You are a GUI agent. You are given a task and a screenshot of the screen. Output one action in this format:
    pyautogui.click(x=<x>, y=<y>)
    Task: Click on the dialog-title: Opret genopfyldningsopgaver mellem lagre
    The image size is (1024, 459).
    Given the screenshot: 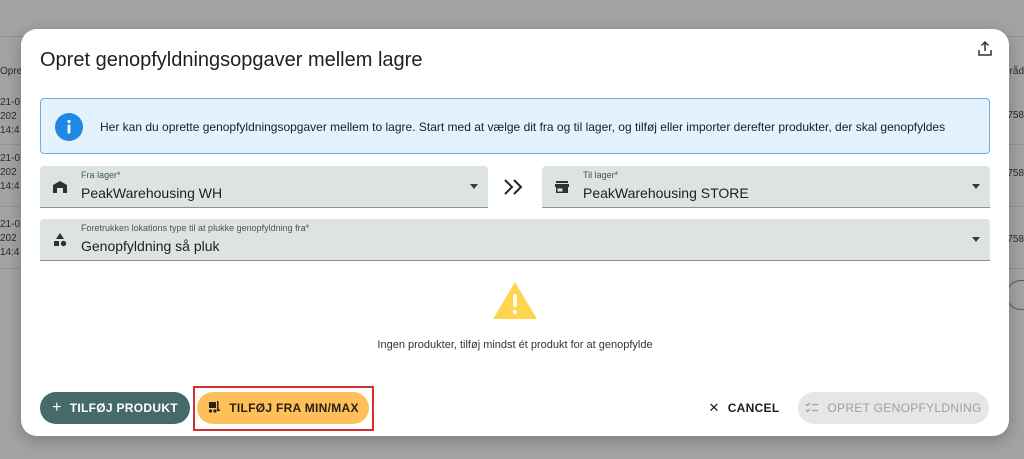 What is the action you would take?
    pyautogui.click(x=231, y=60)
    